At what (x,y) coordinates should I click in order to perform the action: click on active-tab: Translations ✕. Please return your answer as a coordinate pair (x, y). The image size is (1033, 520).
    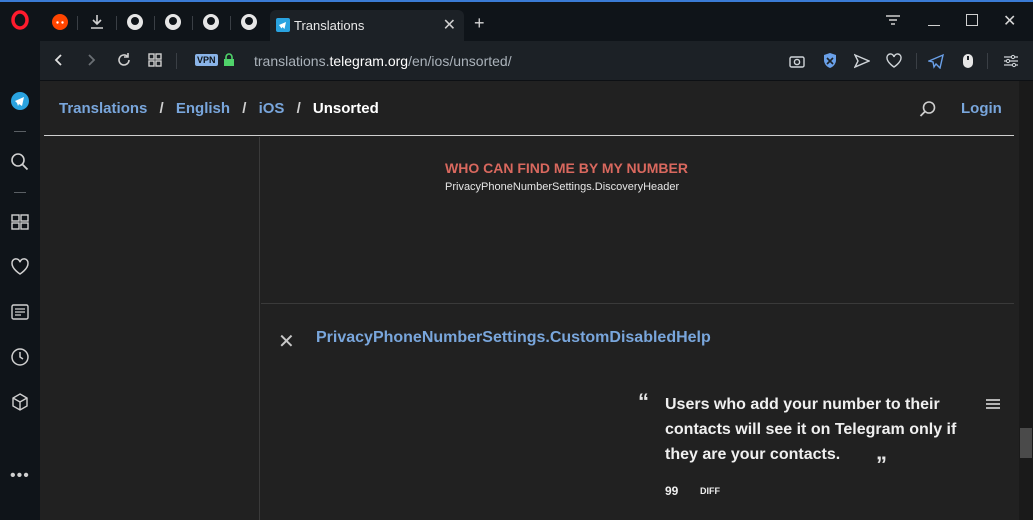
    Looking at the image, I should click on (367, 25).